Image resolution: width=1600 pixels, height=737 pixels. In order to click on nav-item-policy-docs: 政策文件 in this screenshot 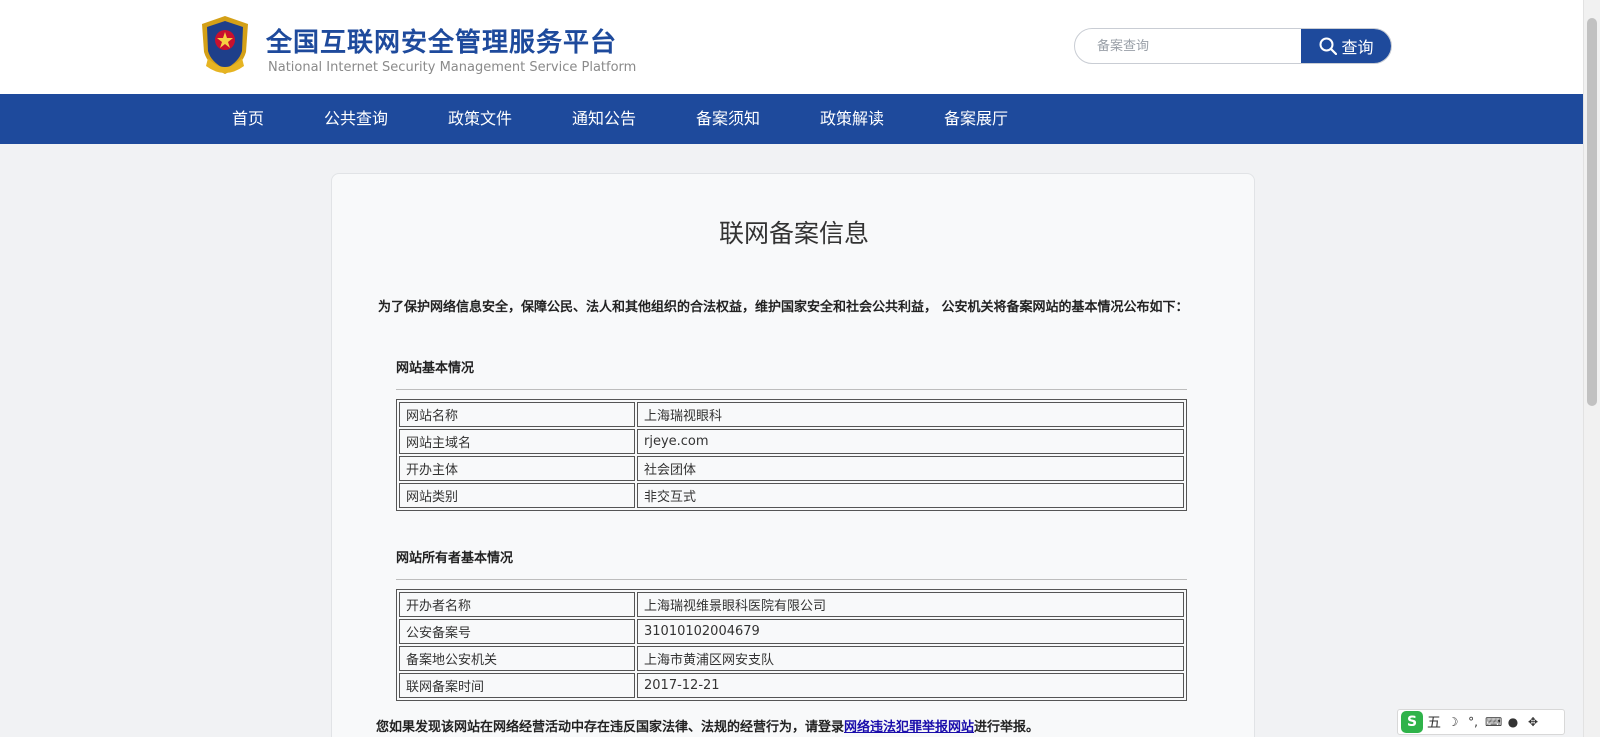, I will do `click(480, 119)`.